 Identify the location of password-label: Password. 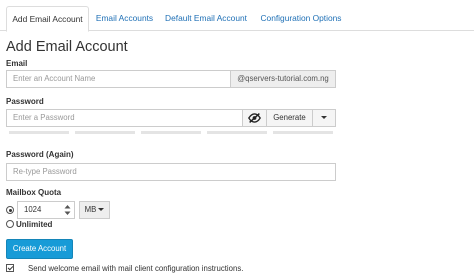
(25, 101).